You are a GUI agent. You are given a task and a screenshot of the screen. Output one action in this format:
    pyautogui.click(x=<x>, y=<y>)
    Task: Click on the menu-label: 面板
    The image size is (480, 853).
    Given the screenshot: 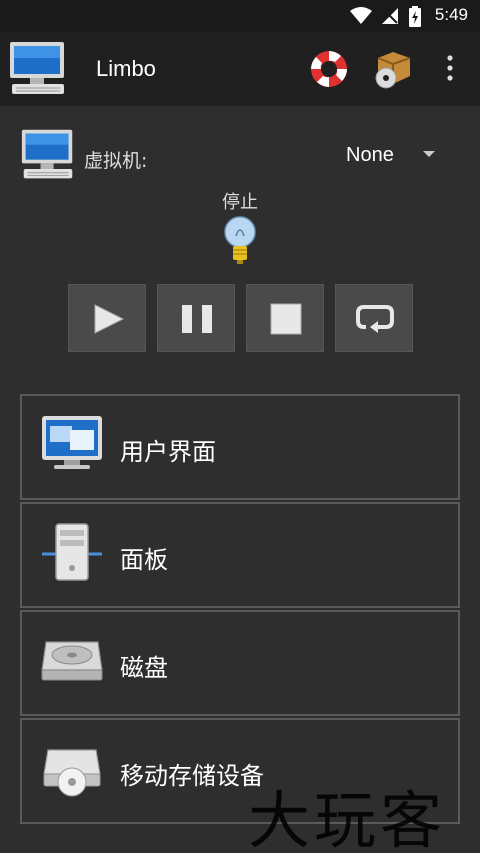 What is the action you would take?
    pyautogui.click(x=144, y=560)
    